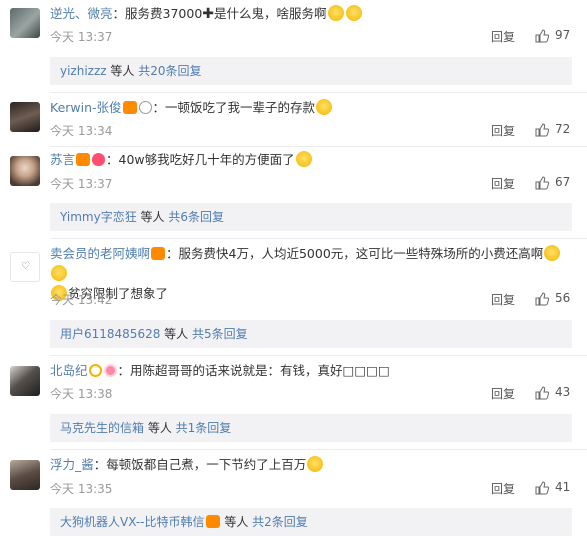  Describe the element at coordinates (311, 522) in the screenshot. I see `sub-replies: 大狗机器人VX--比特币韩信 等人 共2条回复` at that location.